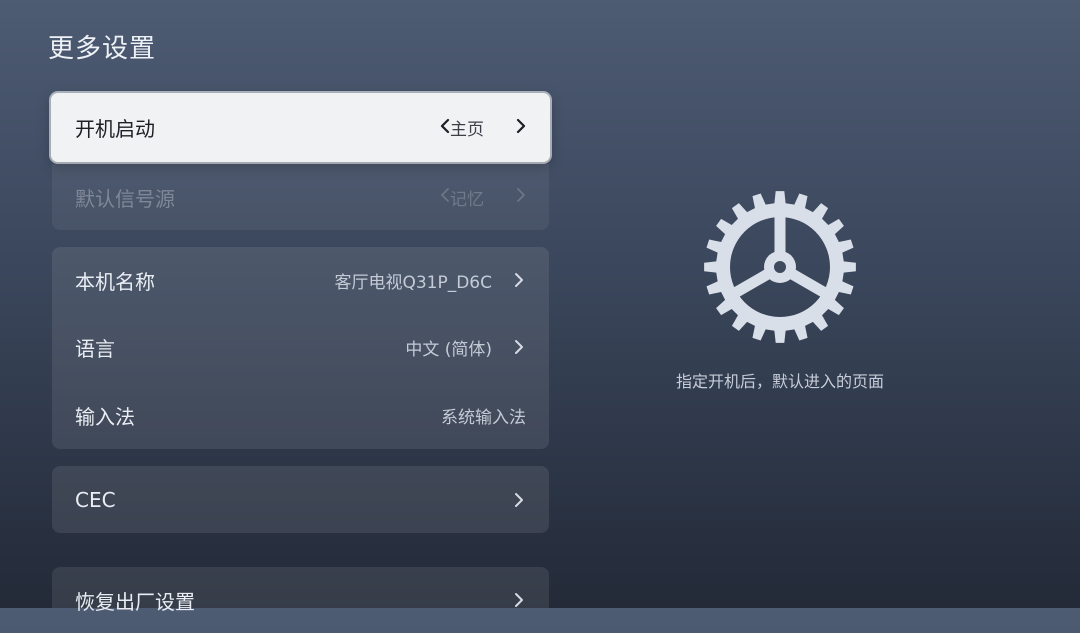  I want to click on startup-value: 主页, so click(467, 130).